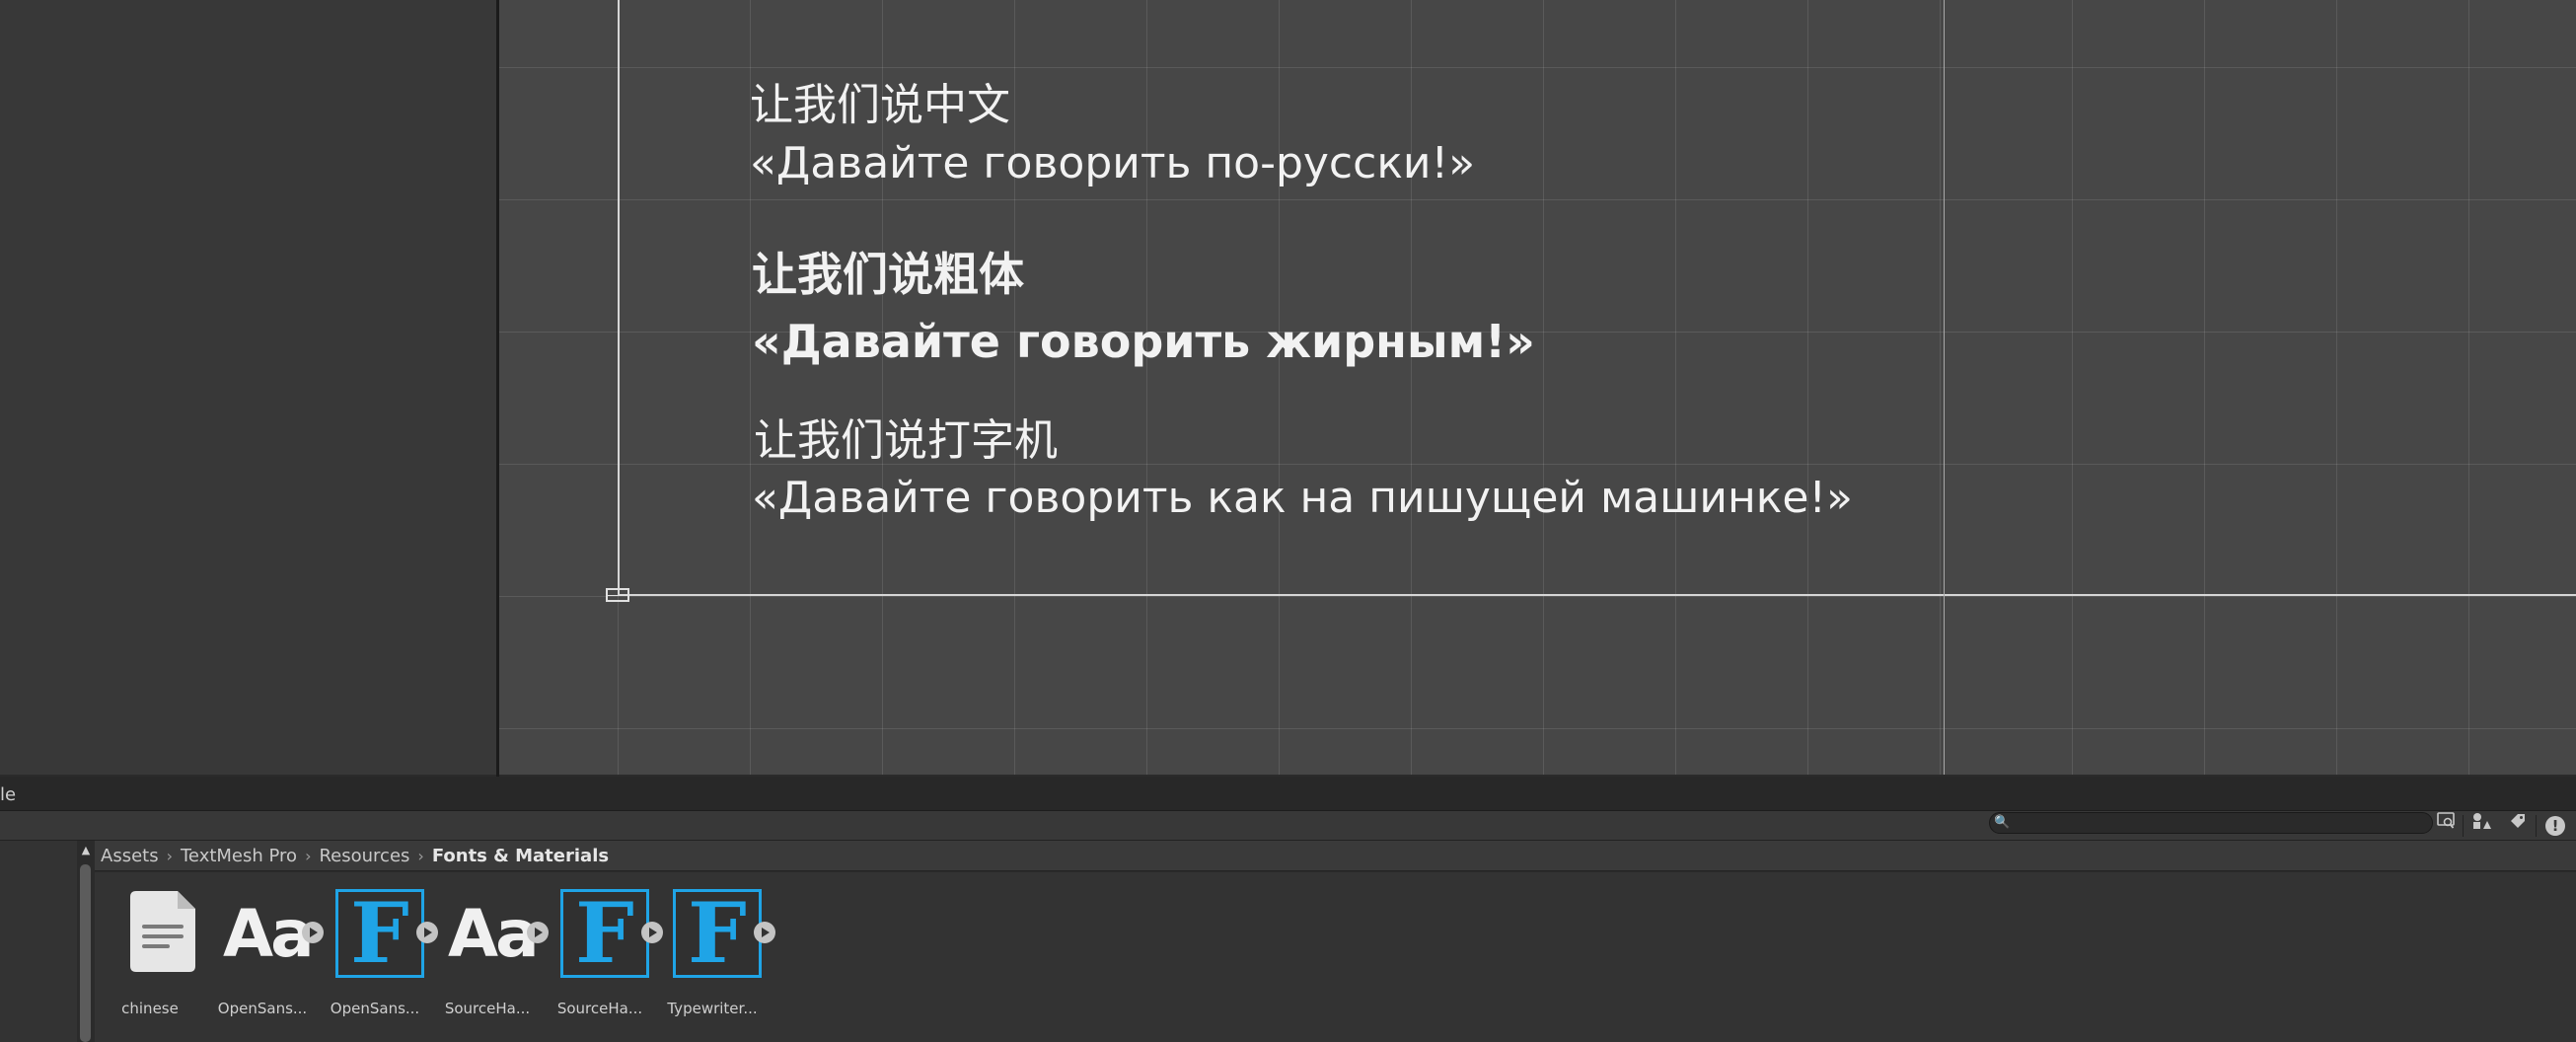 The image size is (2576, 1042). What do you see at coordinates (364, 856) in the screenshot?
I see `breadcrumb-resources: Resources` at bounding box center [364, 856].